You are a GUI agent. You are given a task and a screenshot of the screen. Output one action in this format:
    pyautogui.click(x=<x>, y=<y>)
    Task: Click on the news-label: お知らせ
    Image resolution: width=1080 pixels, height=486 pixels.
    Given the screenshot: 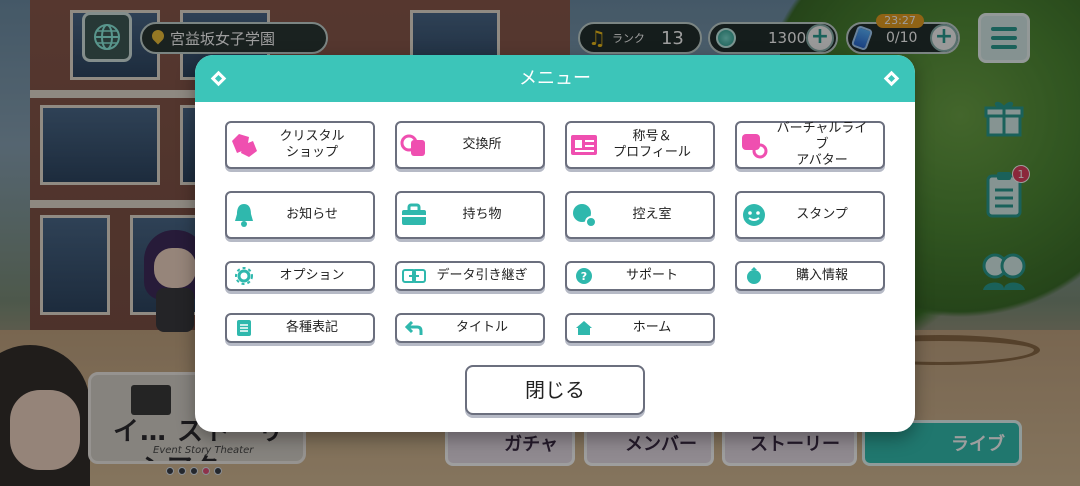 What is the action you would take?
    pyautogui.click(x=312, y=214)
    